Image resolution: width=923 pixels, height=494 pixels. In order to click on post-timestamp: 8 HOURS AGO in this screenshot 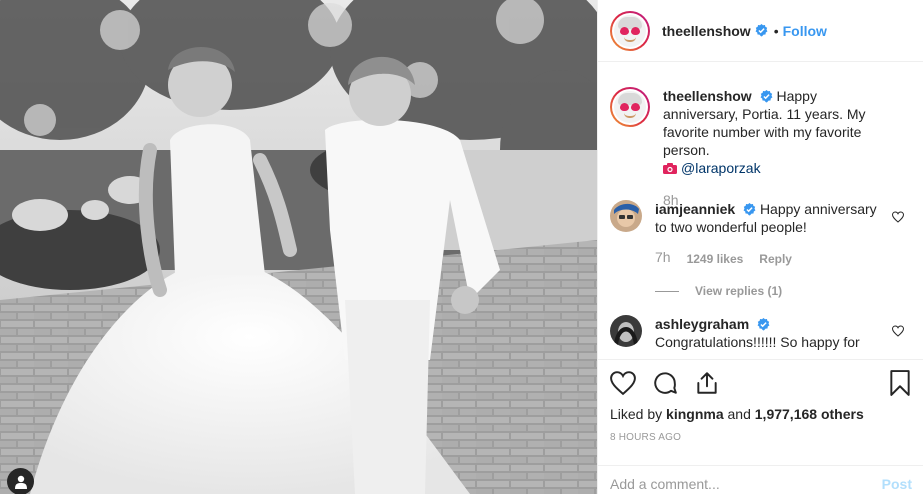, I will do `click(645, 437)`.